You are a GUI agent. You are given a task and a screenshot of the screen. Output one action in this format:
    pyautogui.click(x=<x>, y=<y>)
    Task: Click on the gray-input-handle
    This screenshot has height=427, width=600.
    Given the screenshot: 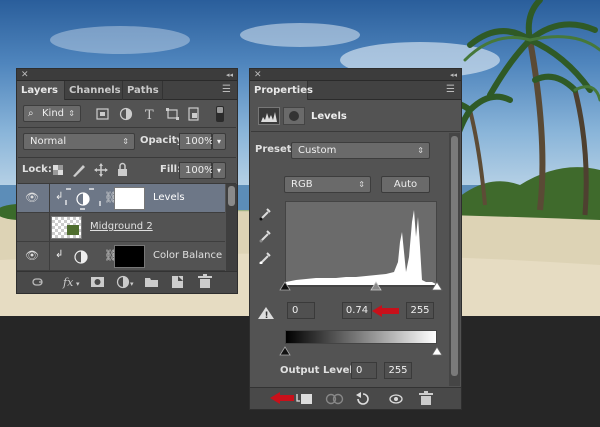 What is the action you would take?
    pyautogui.click(x=376, y=286)
    